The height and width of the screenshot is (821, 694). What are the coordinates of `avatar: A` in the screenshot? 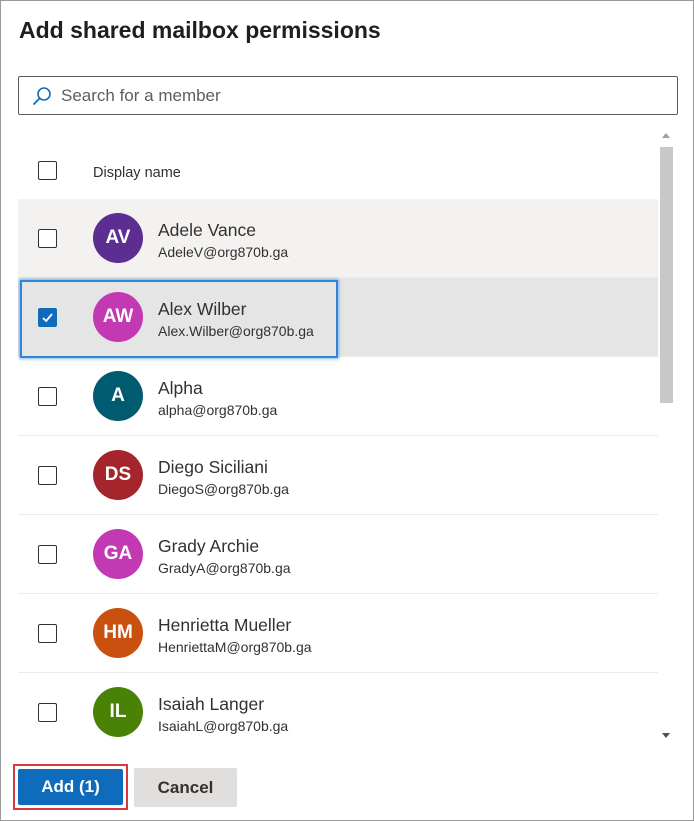 It's located at (118, 396).